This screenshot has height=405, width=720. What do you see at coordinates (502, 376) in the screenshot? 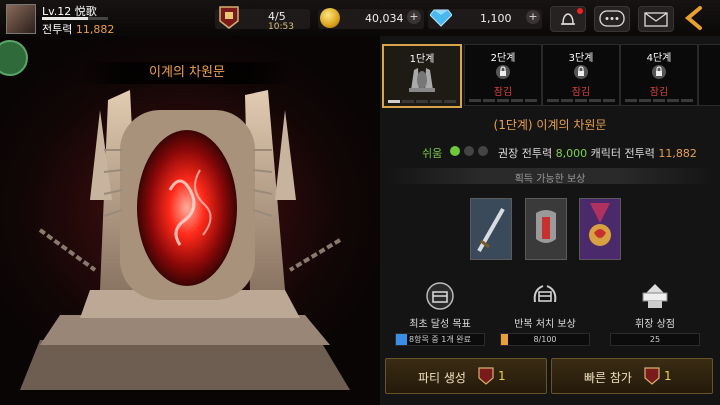
I see `create-party-cost: 1` at bounding box center [502, 376].